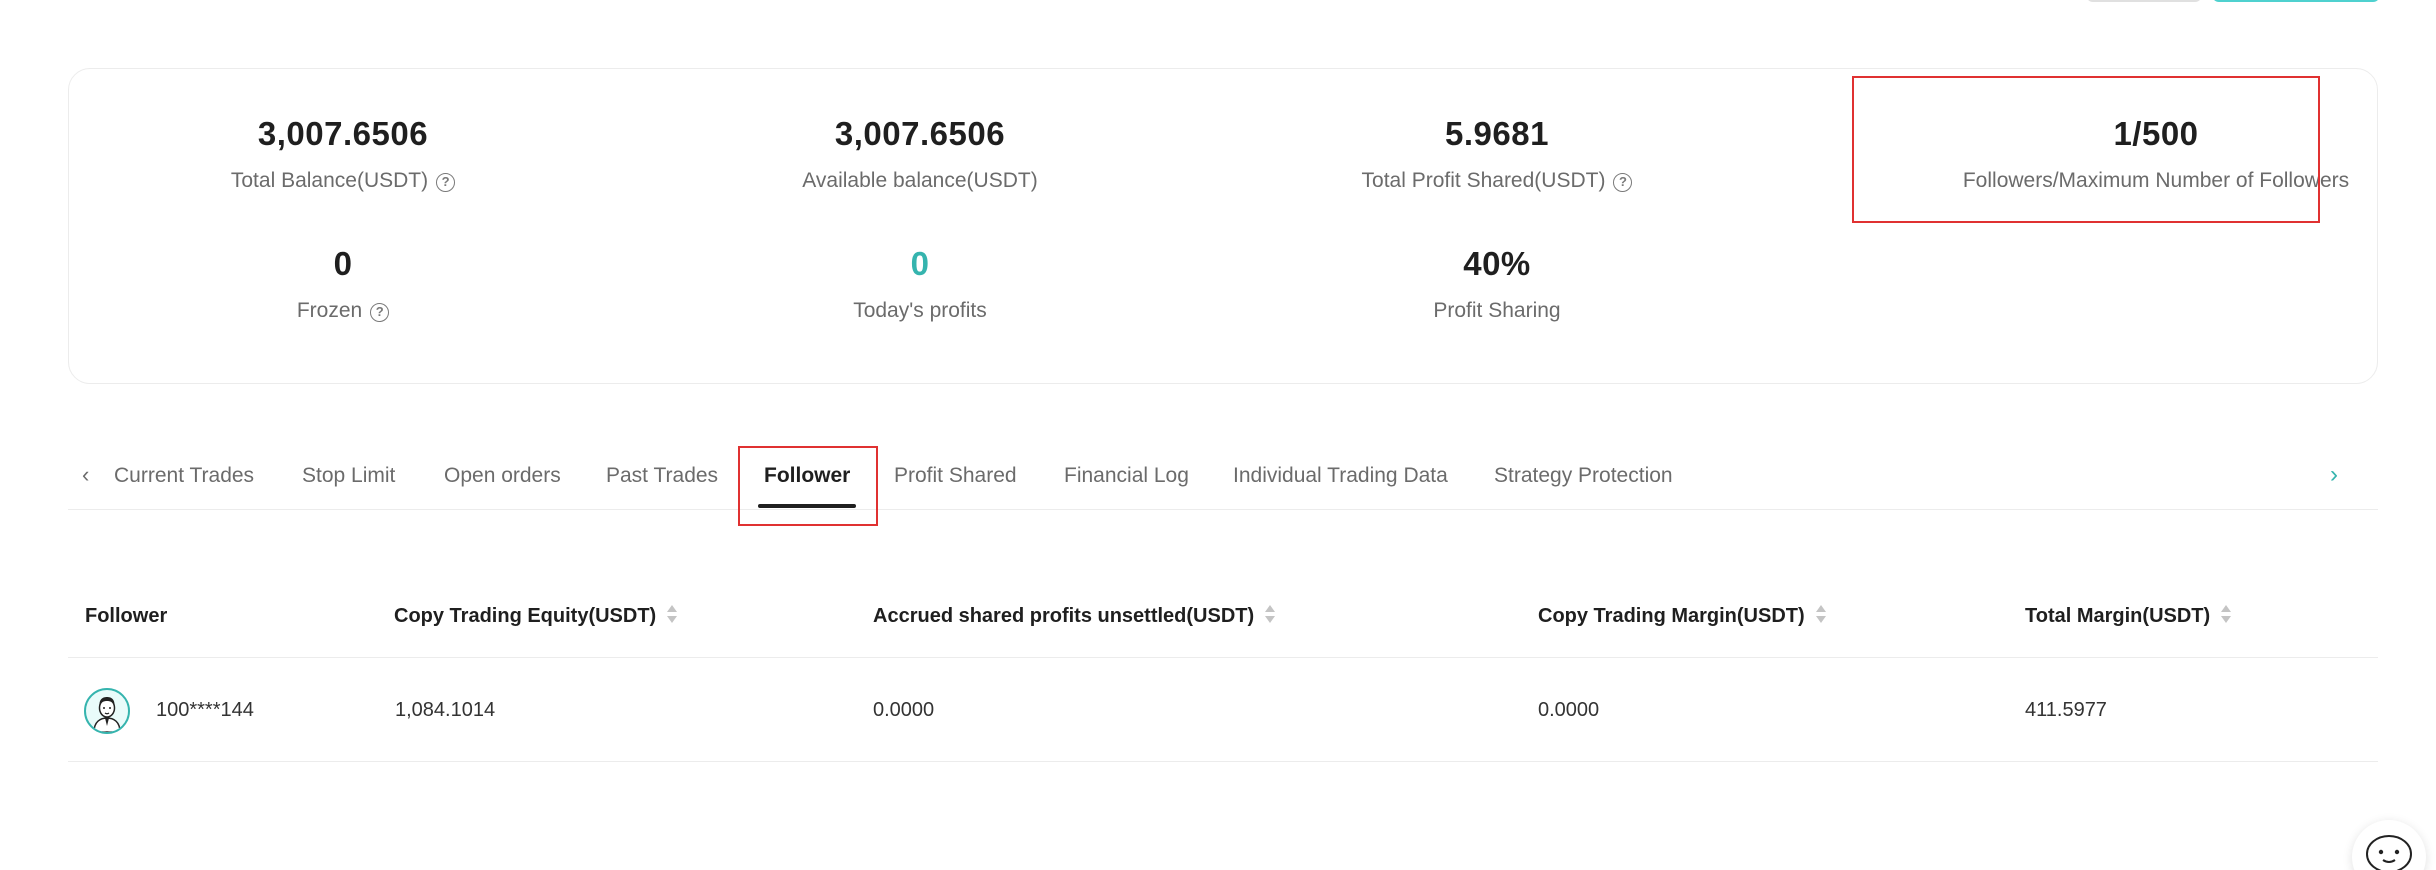 The height and width of the screenshot is (870, 2436). What do you see at coordinates (920, 310) in the screenshot?
I see `todays-profits-label: Today's profits` at bounding box center [920, 310].